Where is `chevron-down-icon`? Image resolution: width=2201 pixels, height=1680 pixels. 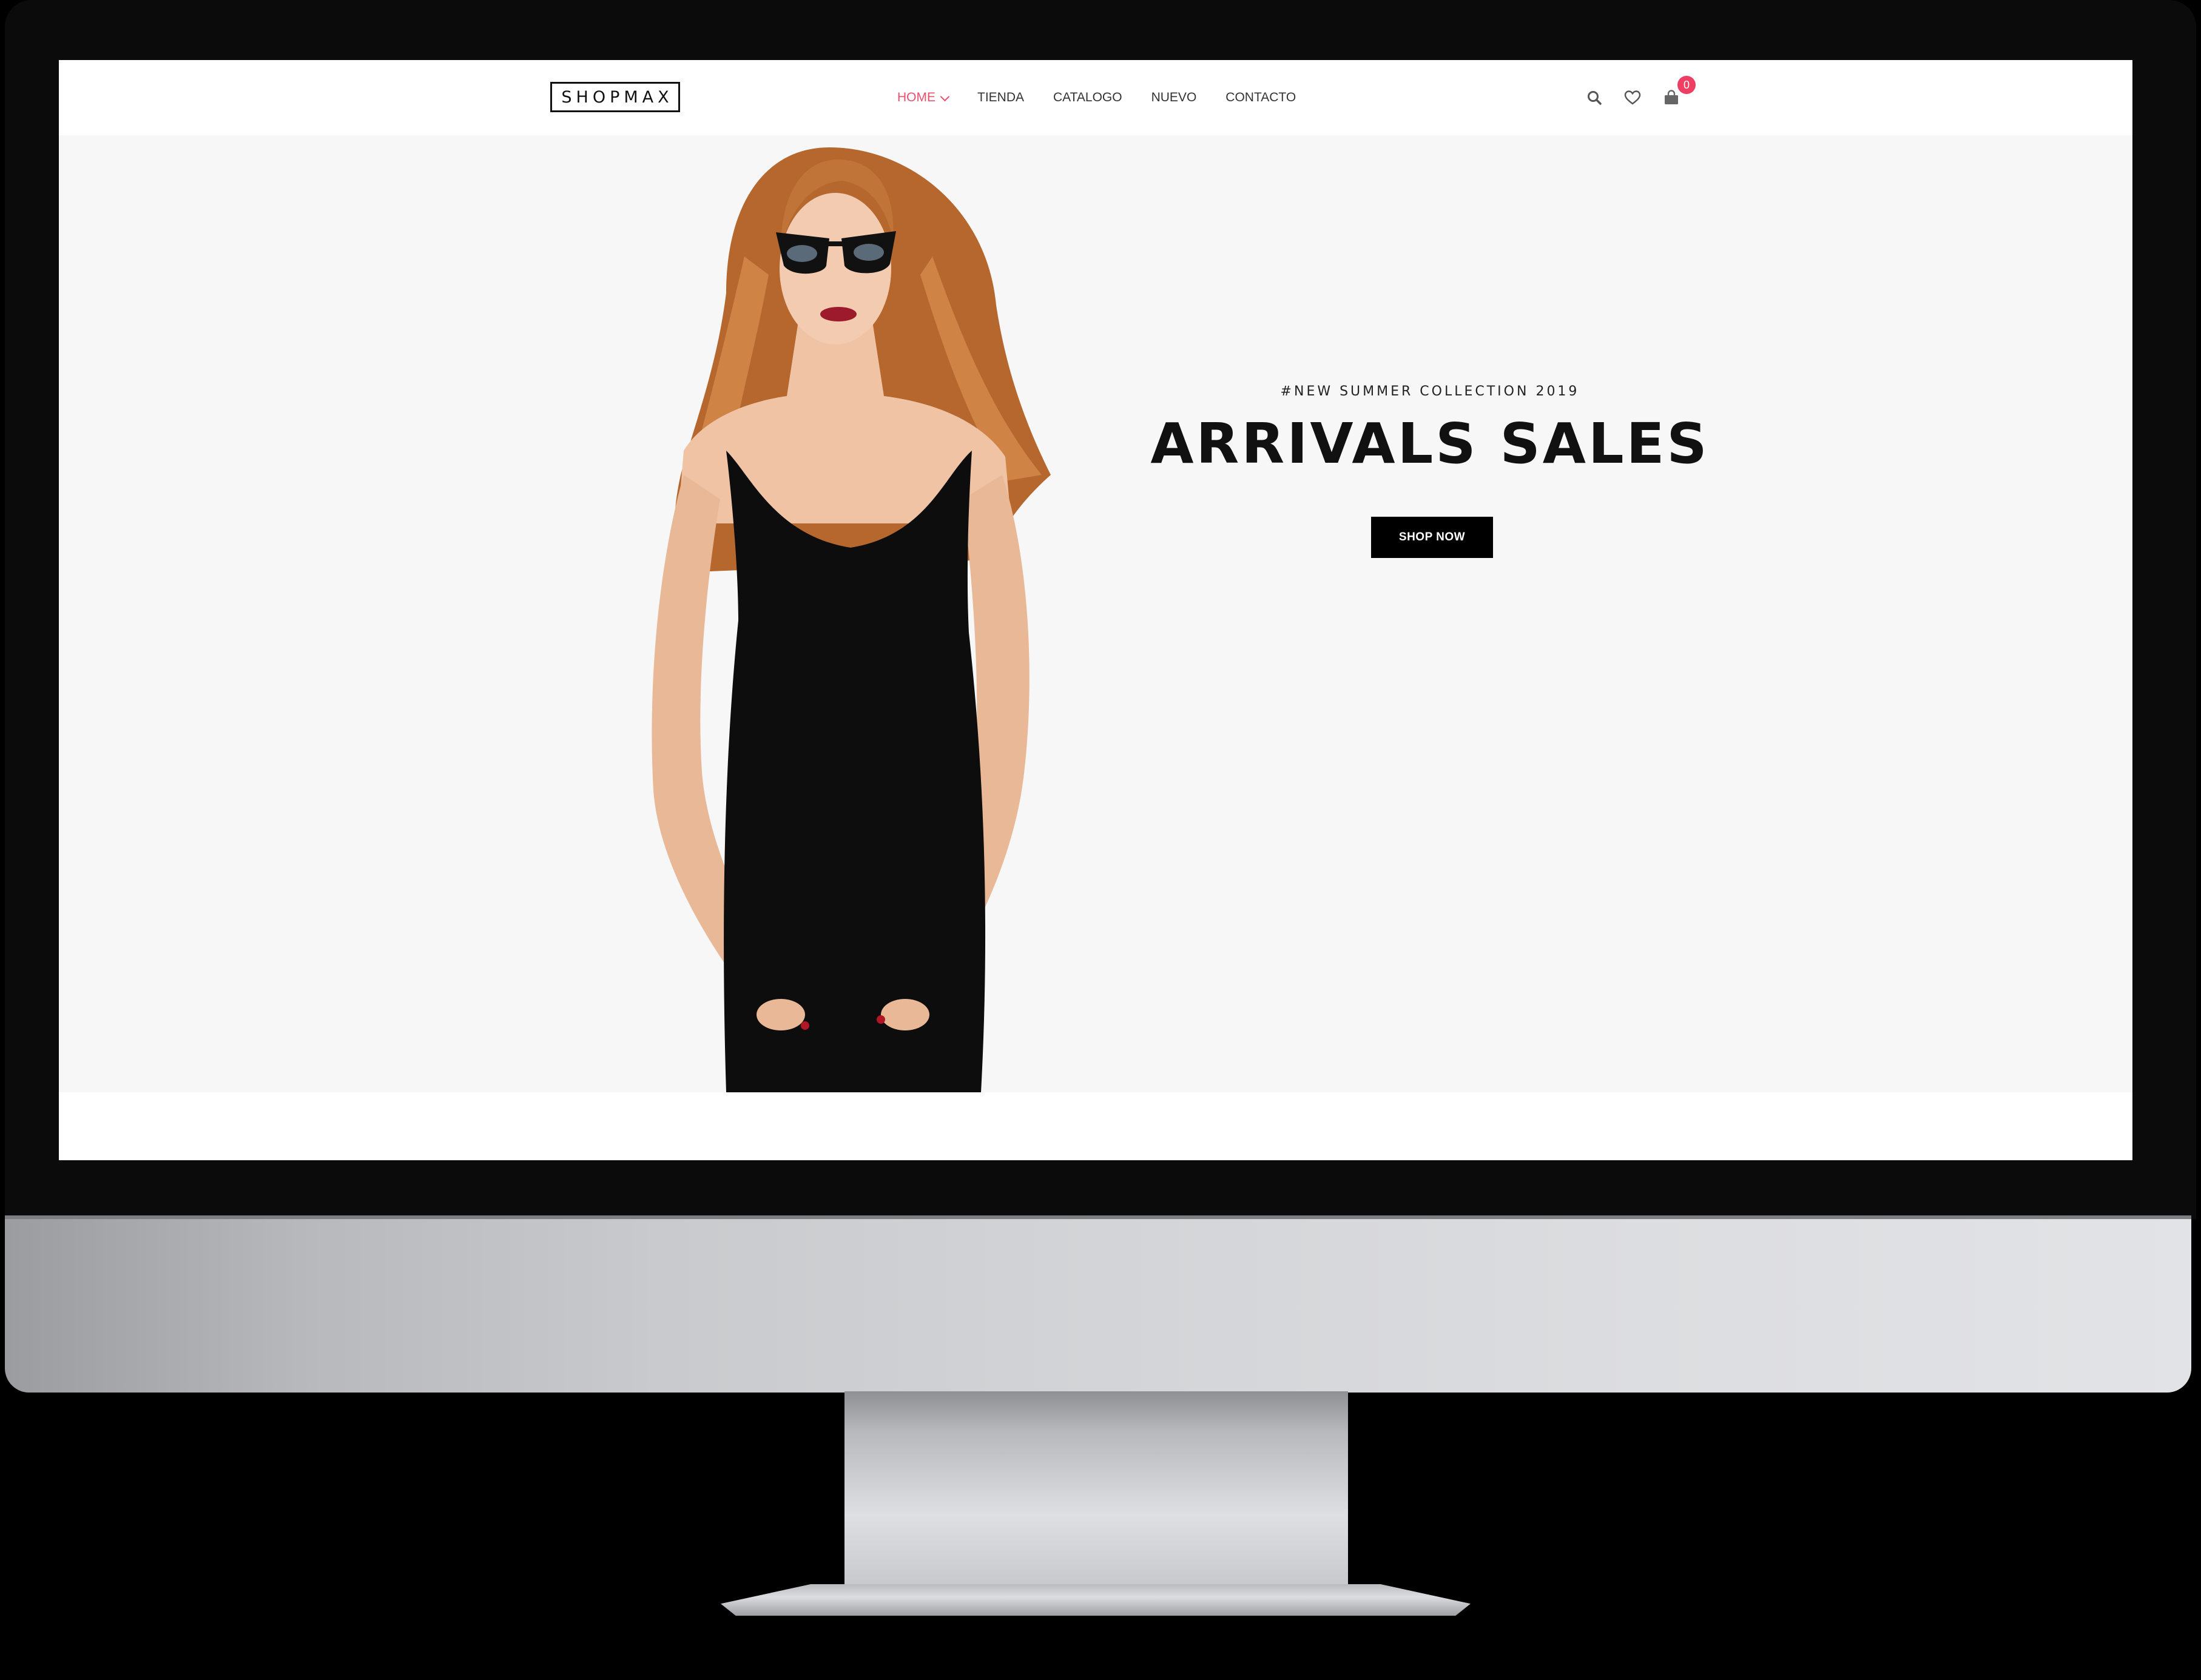 chevron-down-icon is located at coordinates (945, 96).